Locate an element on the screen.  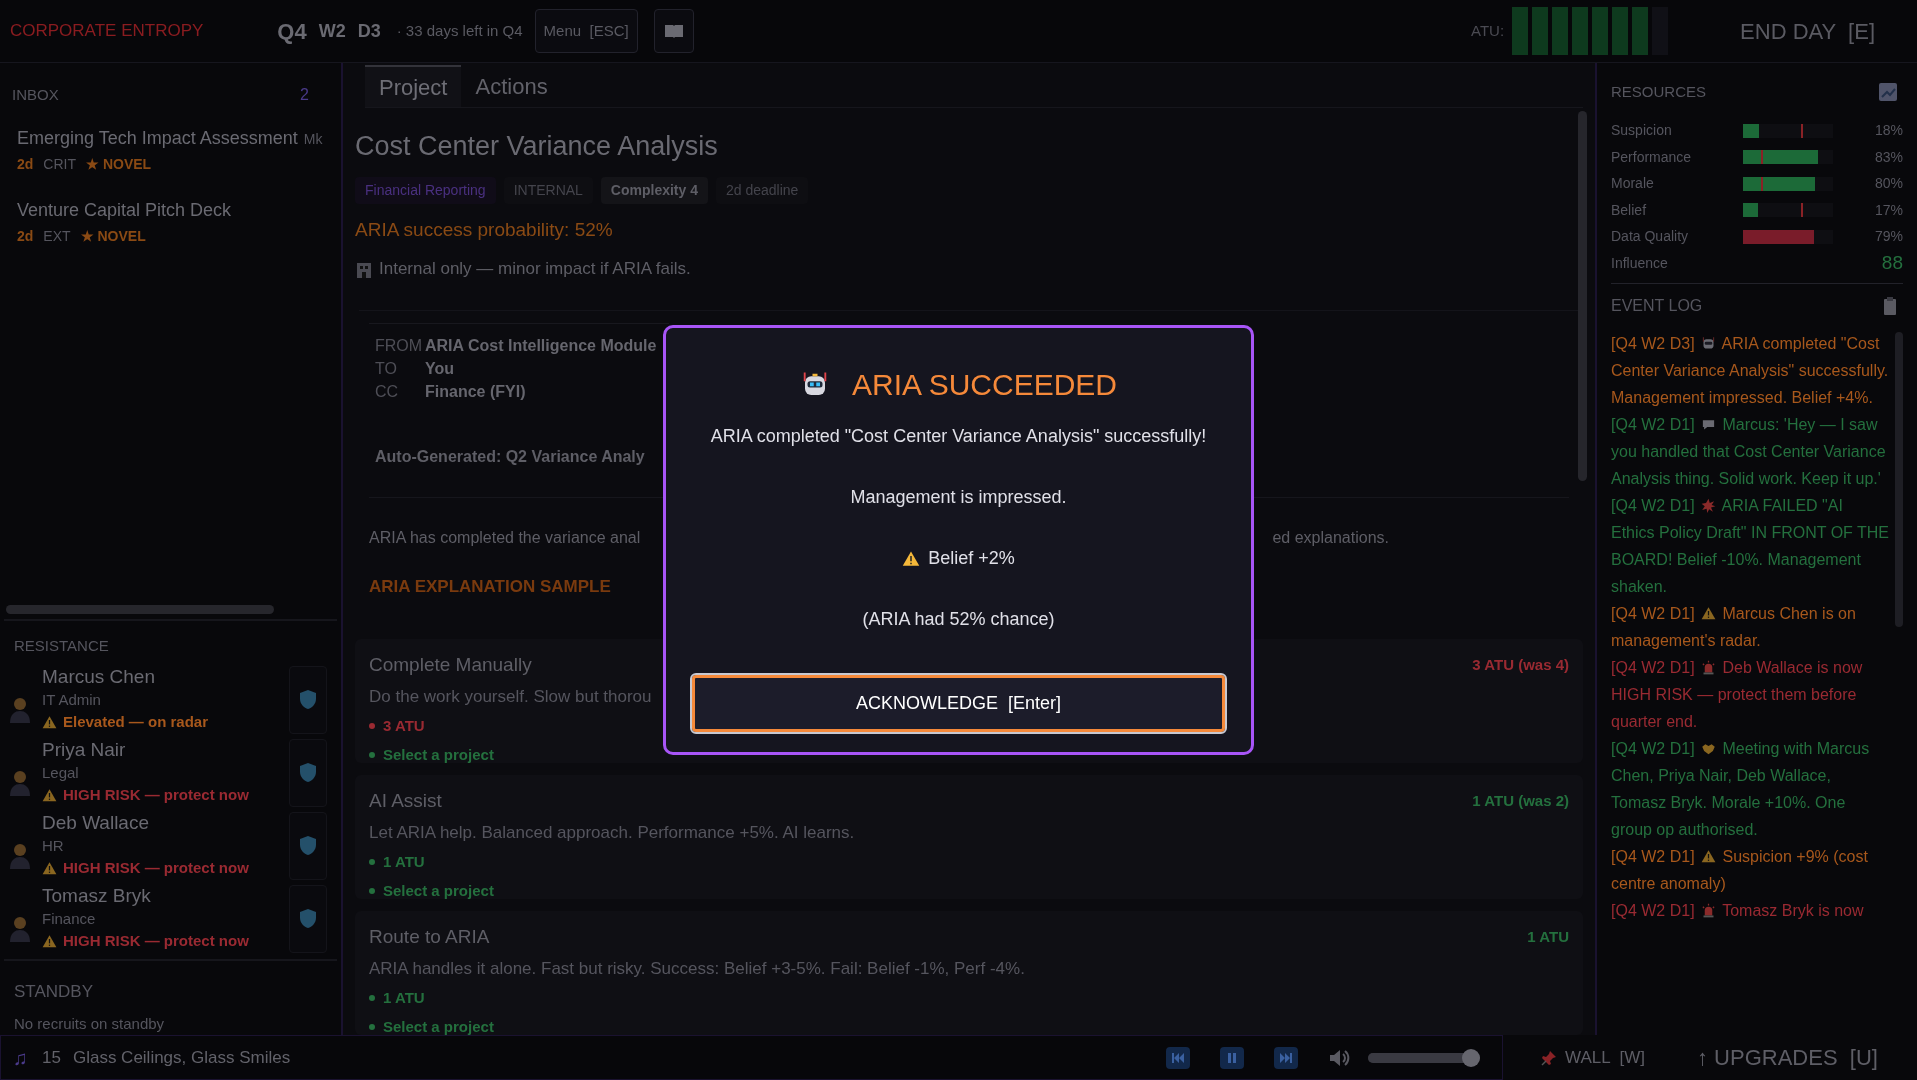
pause-icon is located at coordinates (1232, 1057).